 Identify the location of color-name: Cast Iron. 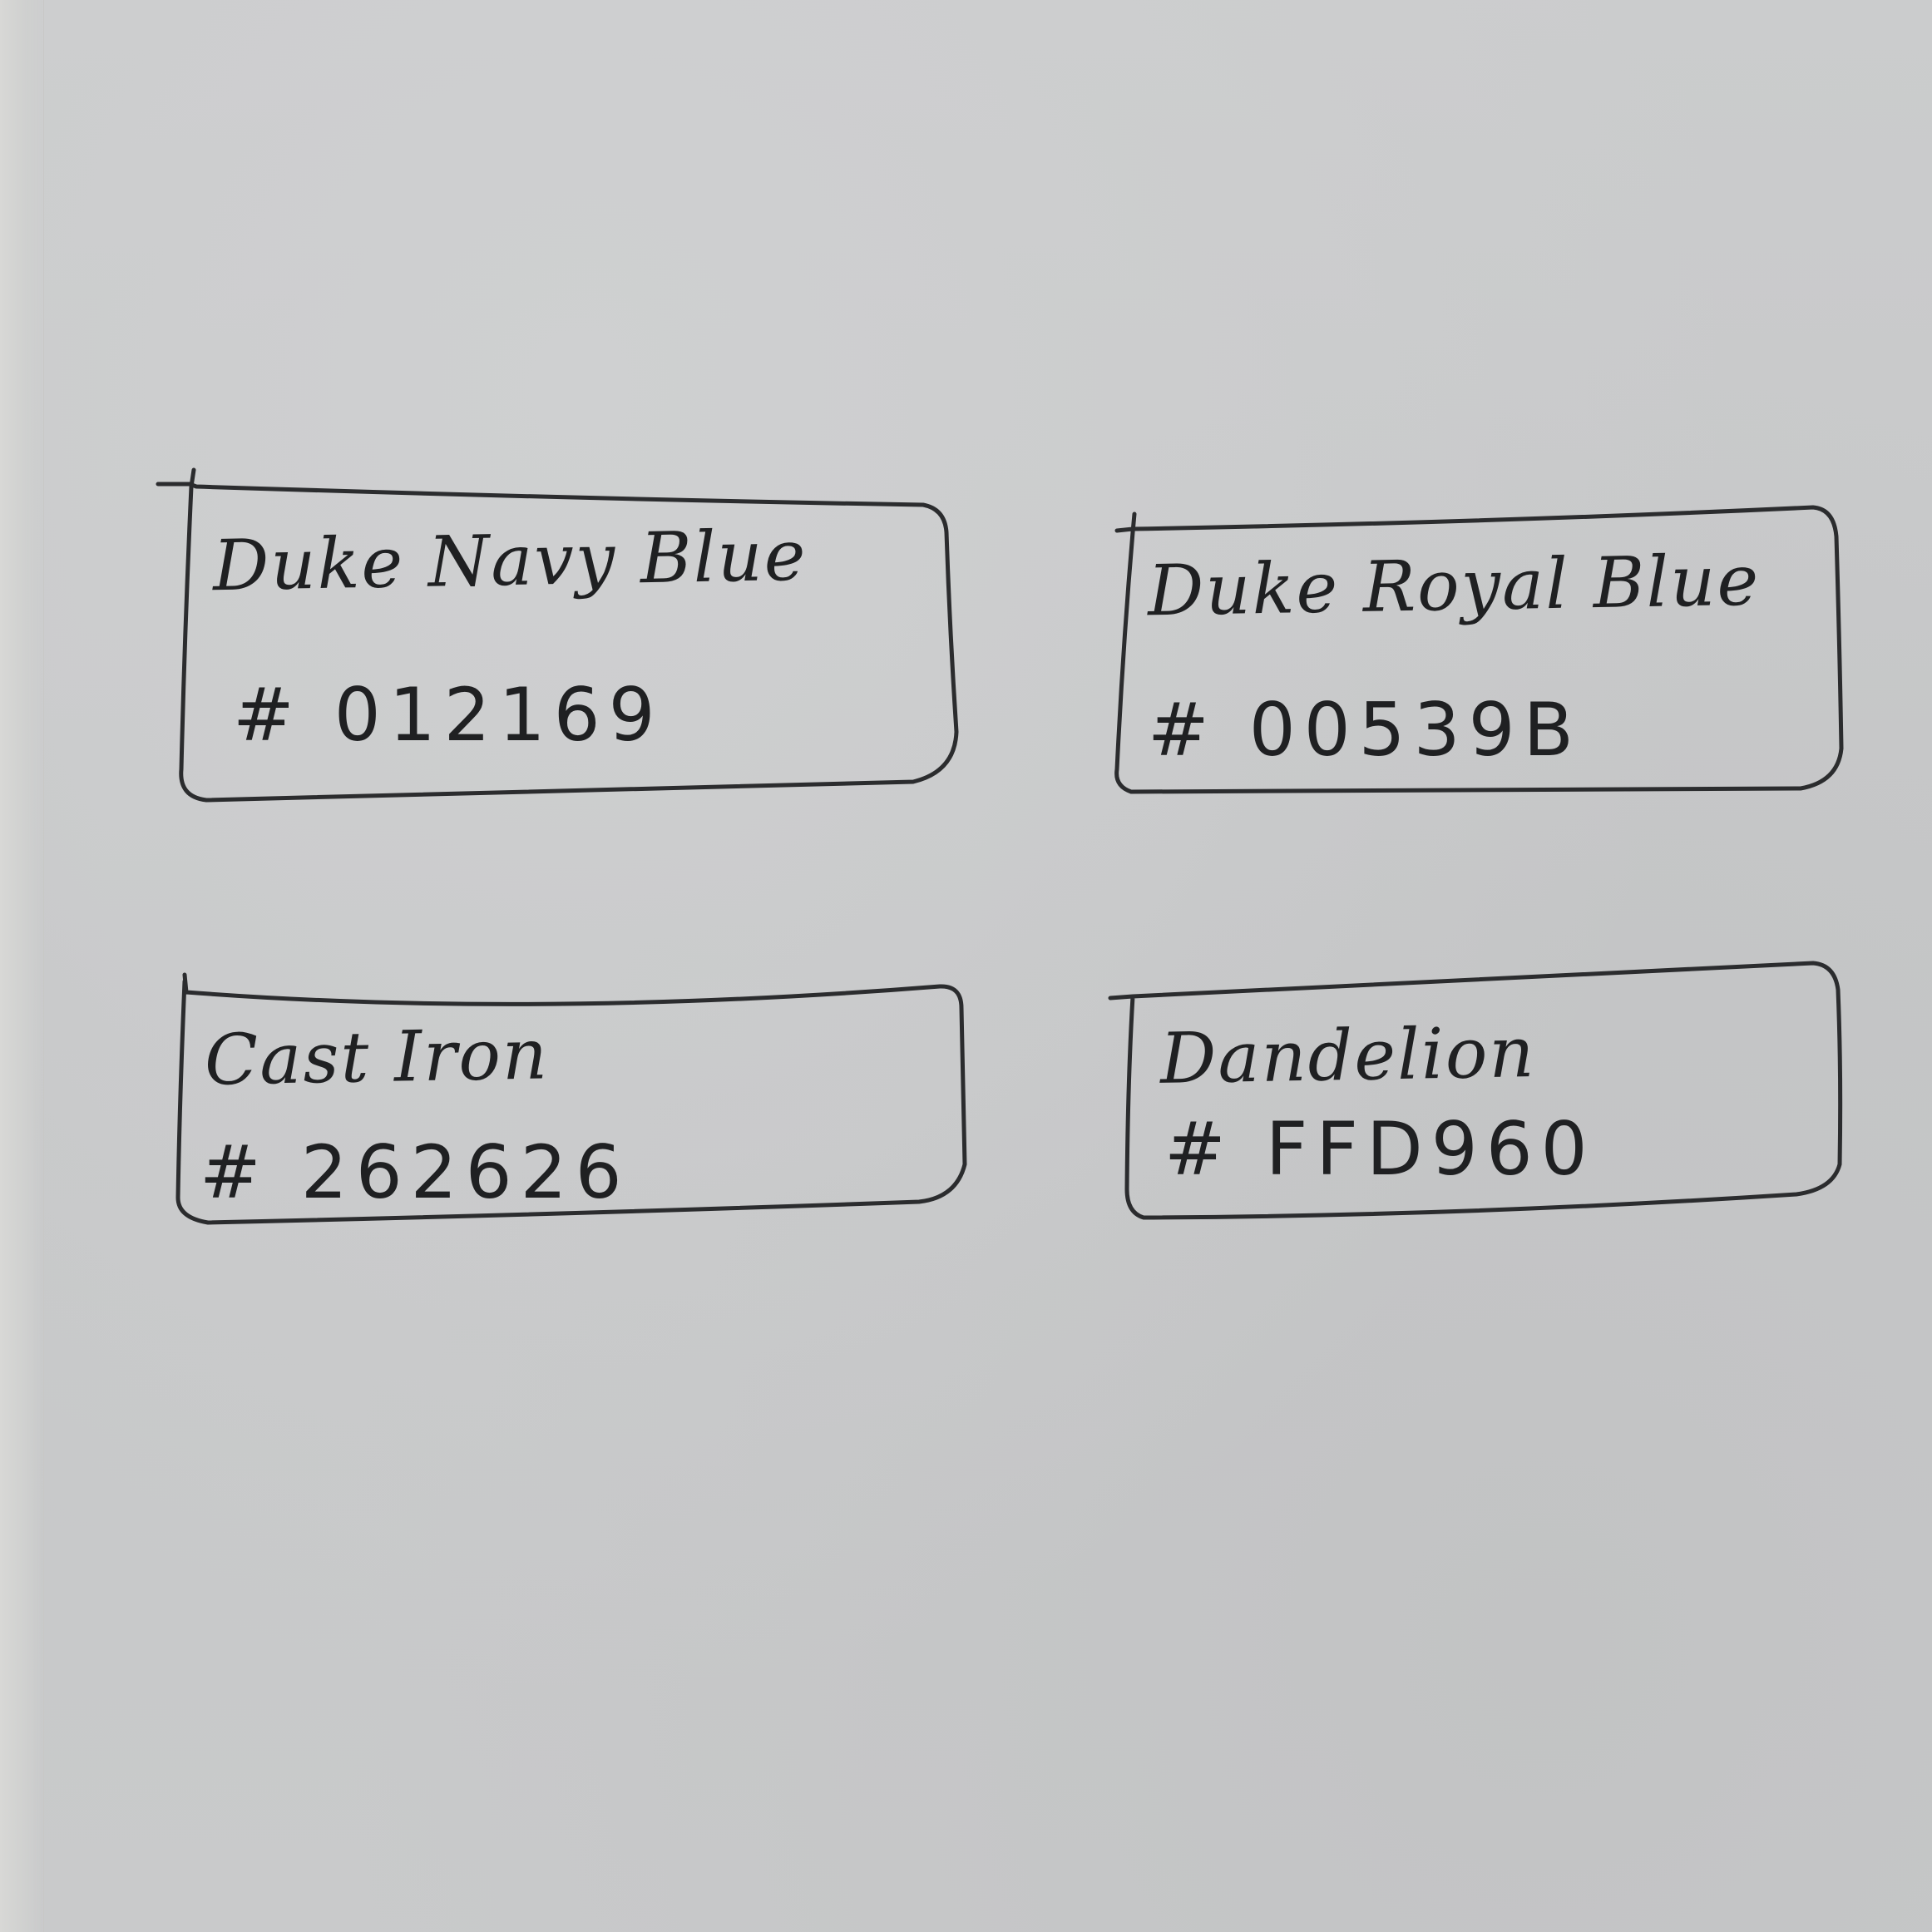
(377, 1057).